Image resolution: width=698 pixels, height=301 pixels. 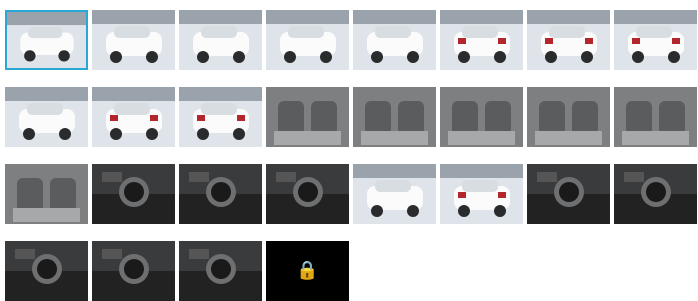 I want to click on car-side-photo, so click(x=394, y=40).